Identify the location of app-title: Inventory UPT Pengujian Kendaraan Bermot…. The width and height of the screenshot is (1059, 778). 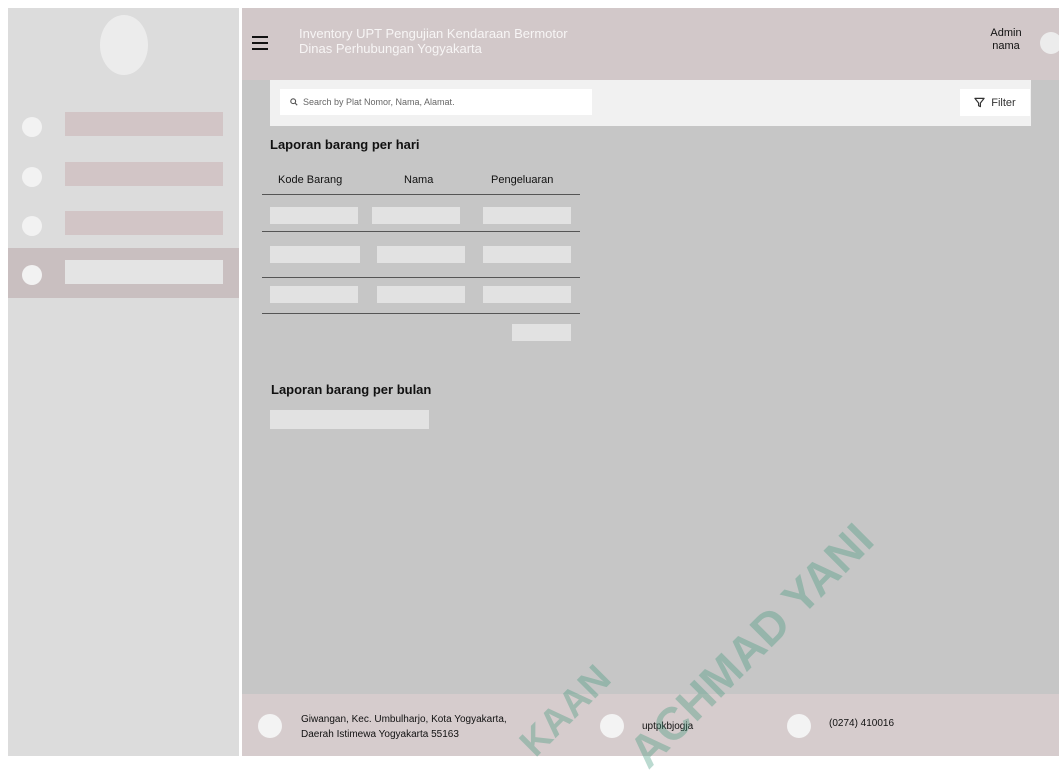
(433, 41).